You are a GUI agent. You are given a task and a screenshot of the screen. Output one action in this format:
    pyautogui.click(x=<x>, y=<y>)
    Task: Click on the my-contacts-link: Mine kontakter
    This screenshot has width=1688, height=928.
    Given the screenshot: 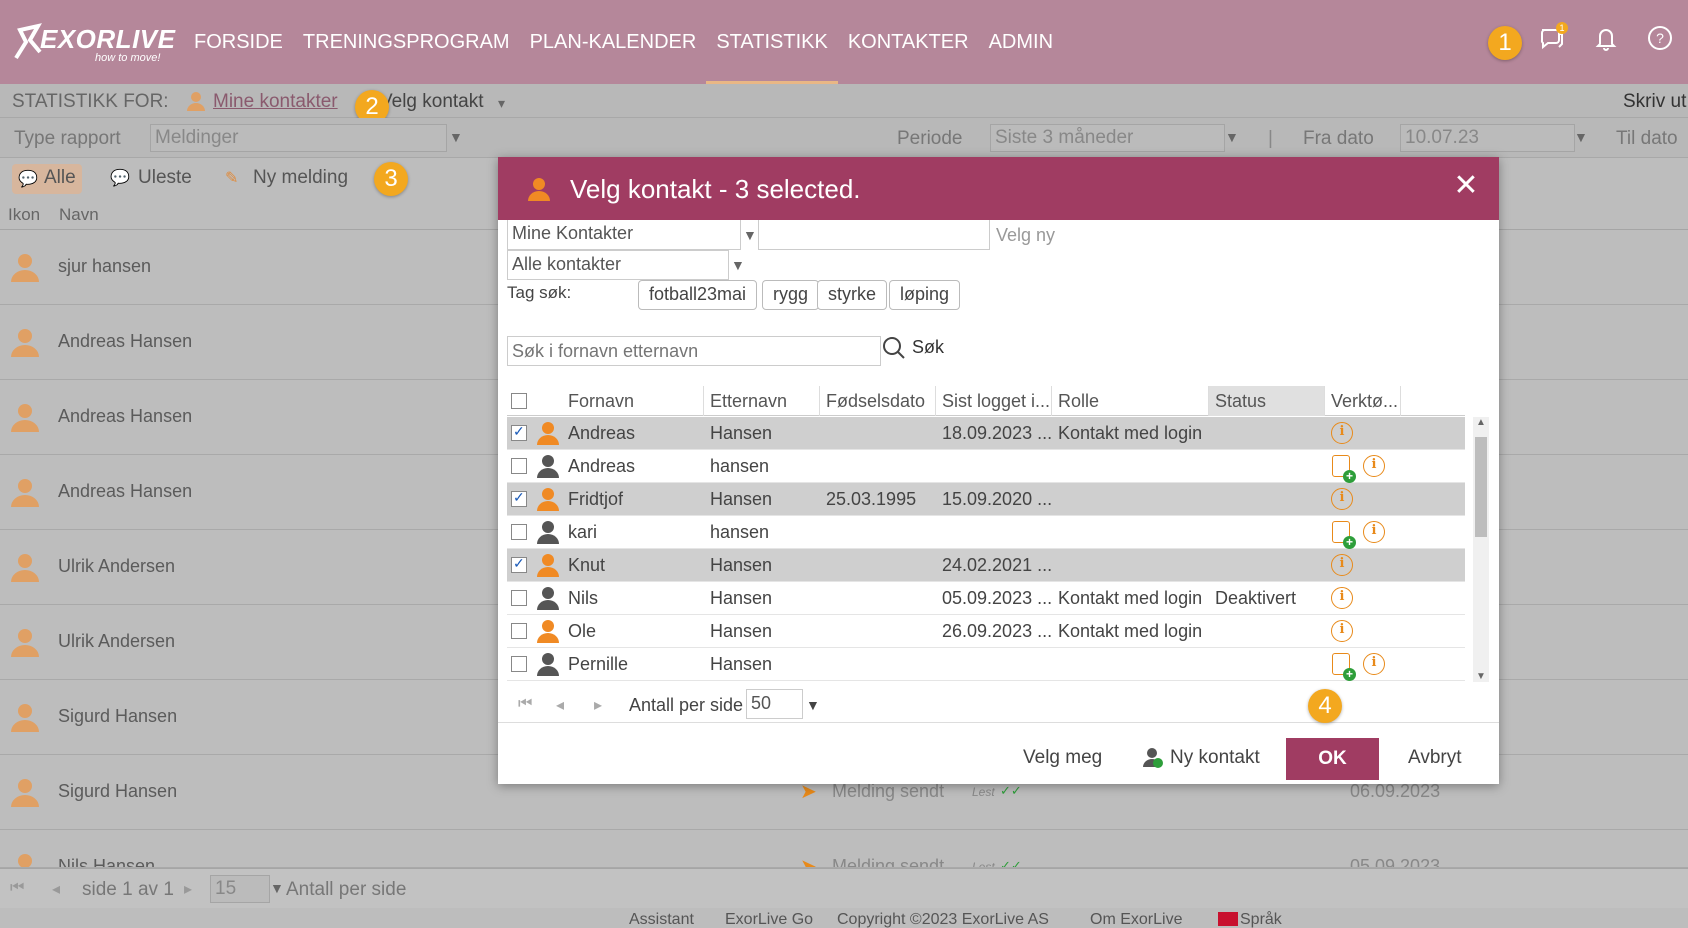 What is the action you would take?
    pyautogui.click(x=275, y=102)
    